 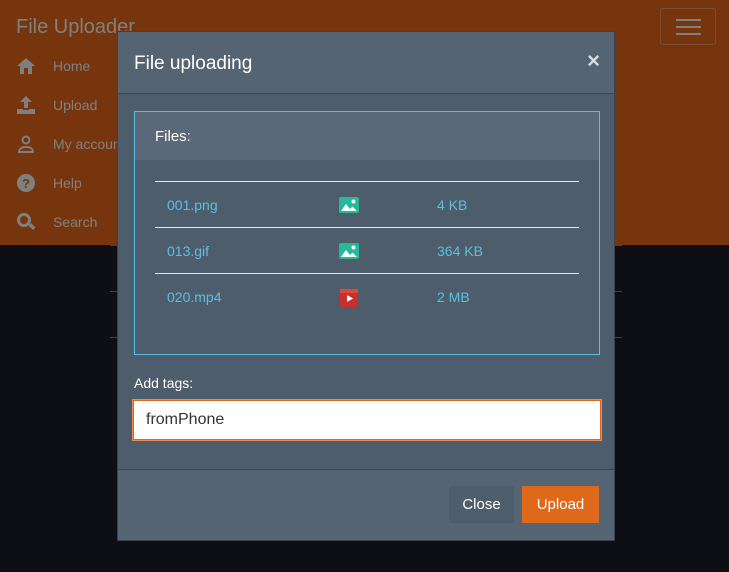 What do you see at coordinates (366, 504) in the screenshot?
I see `modal-footer: Close Upload` at bounding box center [366, 504].